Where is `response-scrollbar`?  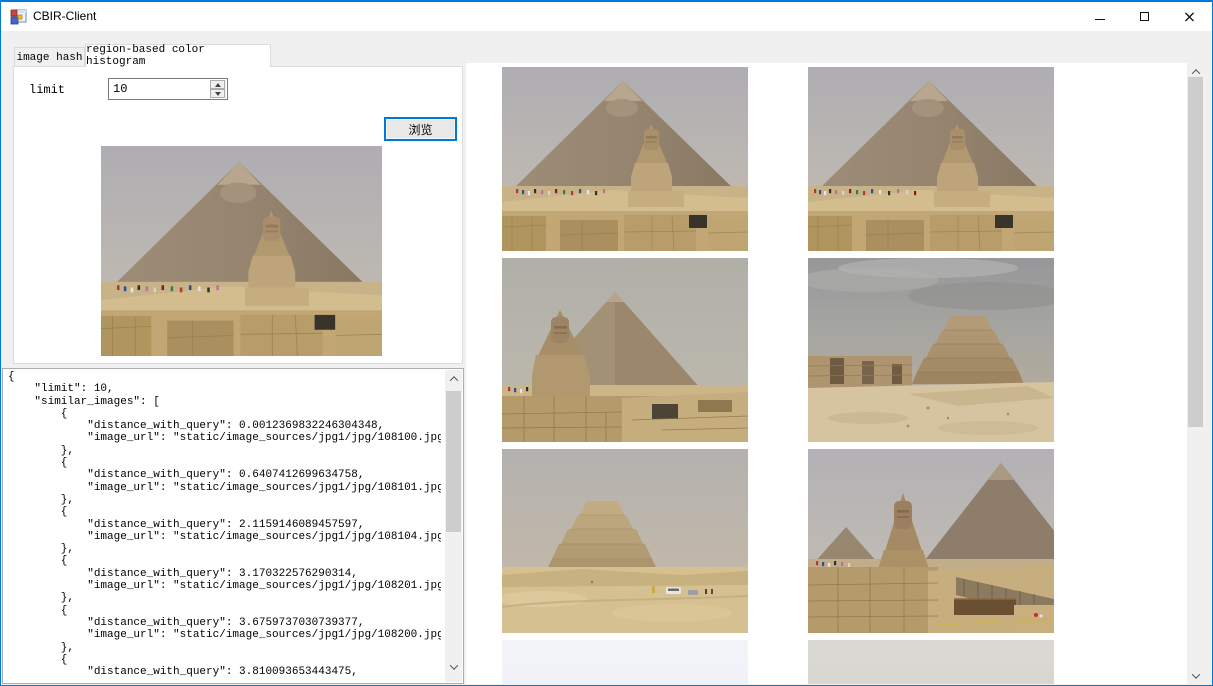
response-scrollbar is located at coordinates (453, 526).